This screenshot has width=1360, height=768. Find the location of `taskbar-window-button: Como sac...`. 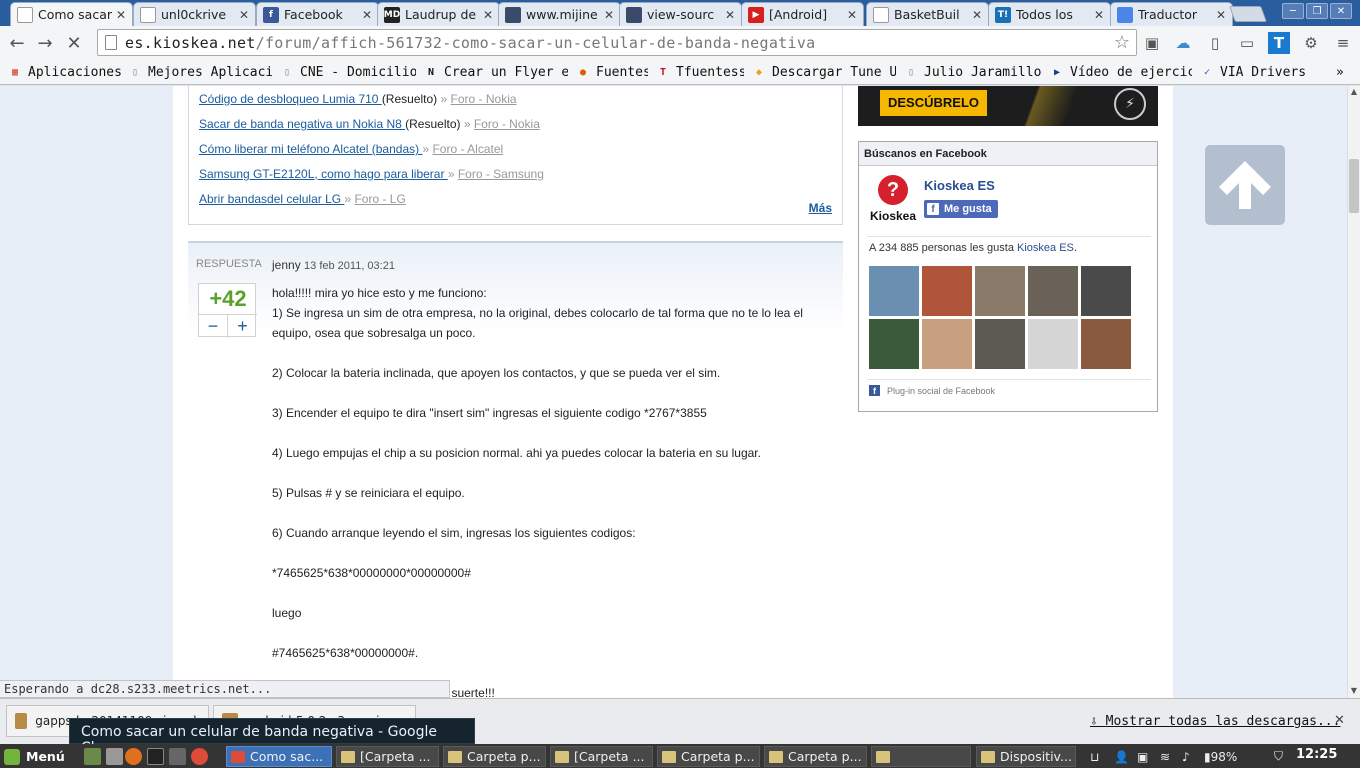

taskbar-window-button: Como sac... is located at coordinates (279, 756).